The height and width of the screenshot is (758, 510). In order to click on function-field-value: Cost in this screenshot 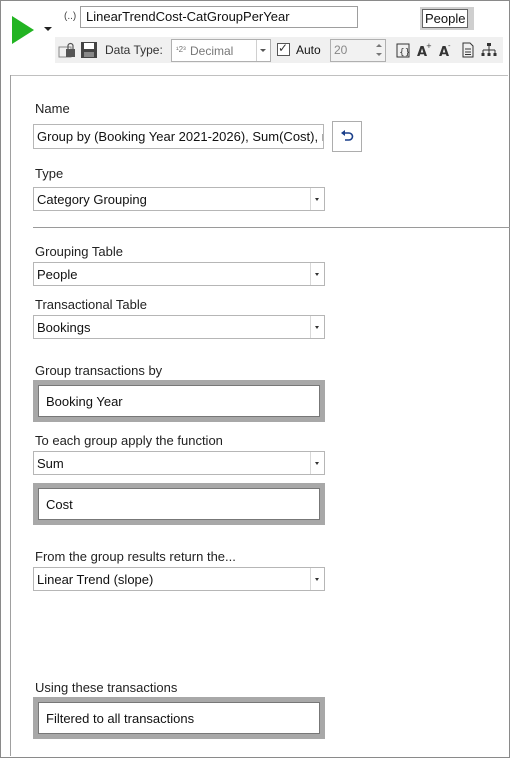, I will do `click(59, 504)`.